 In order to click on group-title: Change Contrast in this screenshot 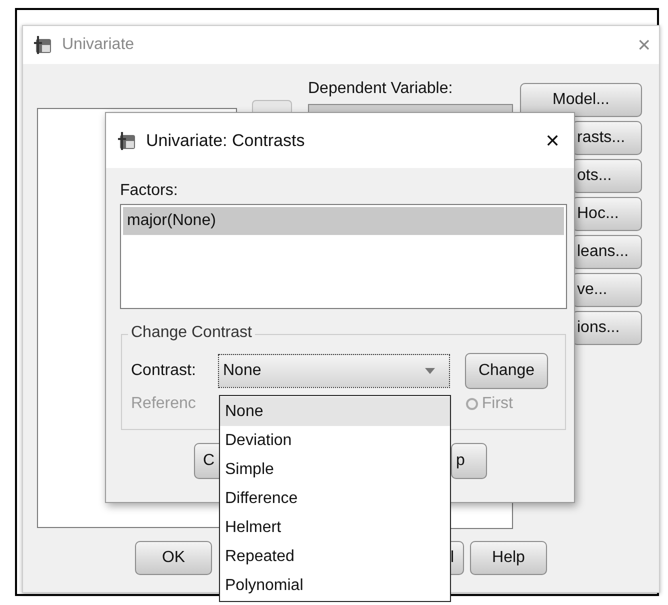, I will do `click(191, 333)`.